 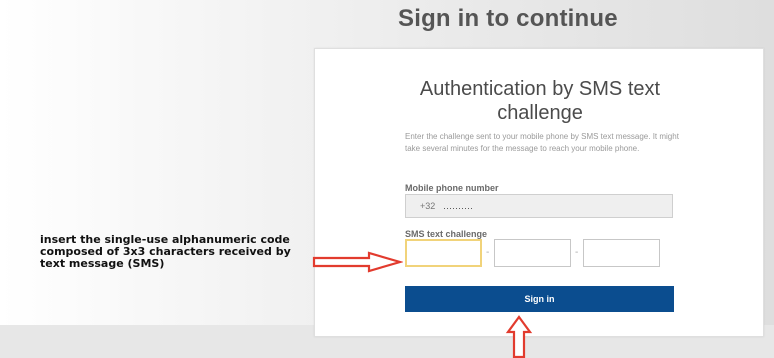 What do you see at coordinates (540, 101) in the screenshot?
I see `card-title: Authentication by SMS text challenge` at bounding box center [540, 101].